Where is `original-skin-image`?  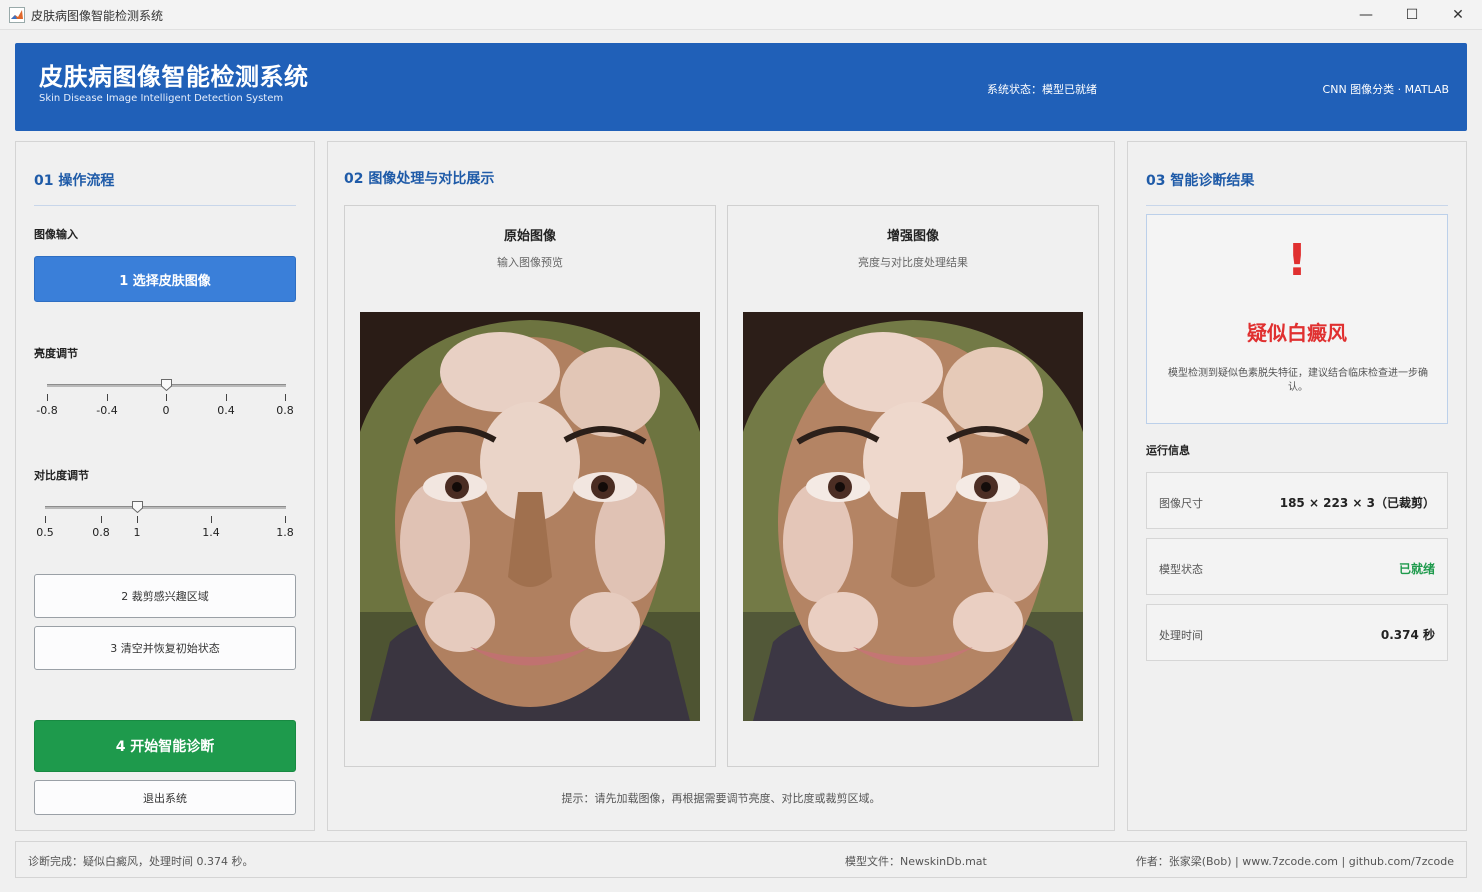 original-skin-image is located at coordinates (530, 516).